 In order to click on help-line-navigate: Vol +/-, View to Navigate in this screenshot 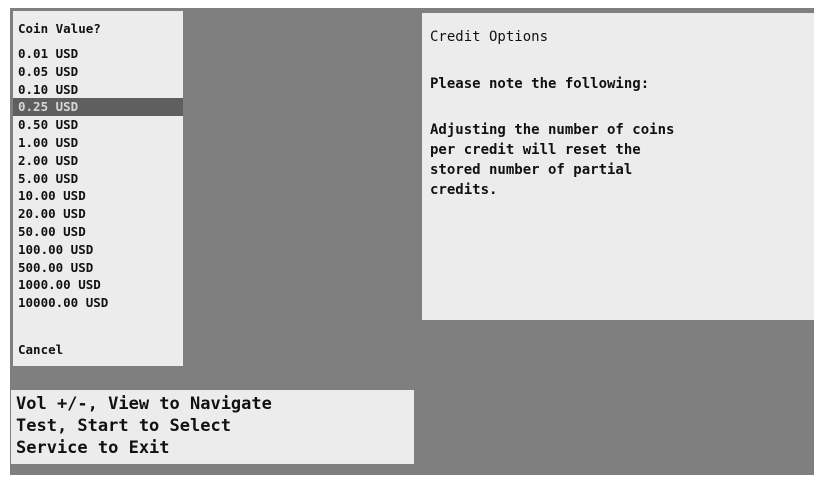, I will do `click(144, 404)`.